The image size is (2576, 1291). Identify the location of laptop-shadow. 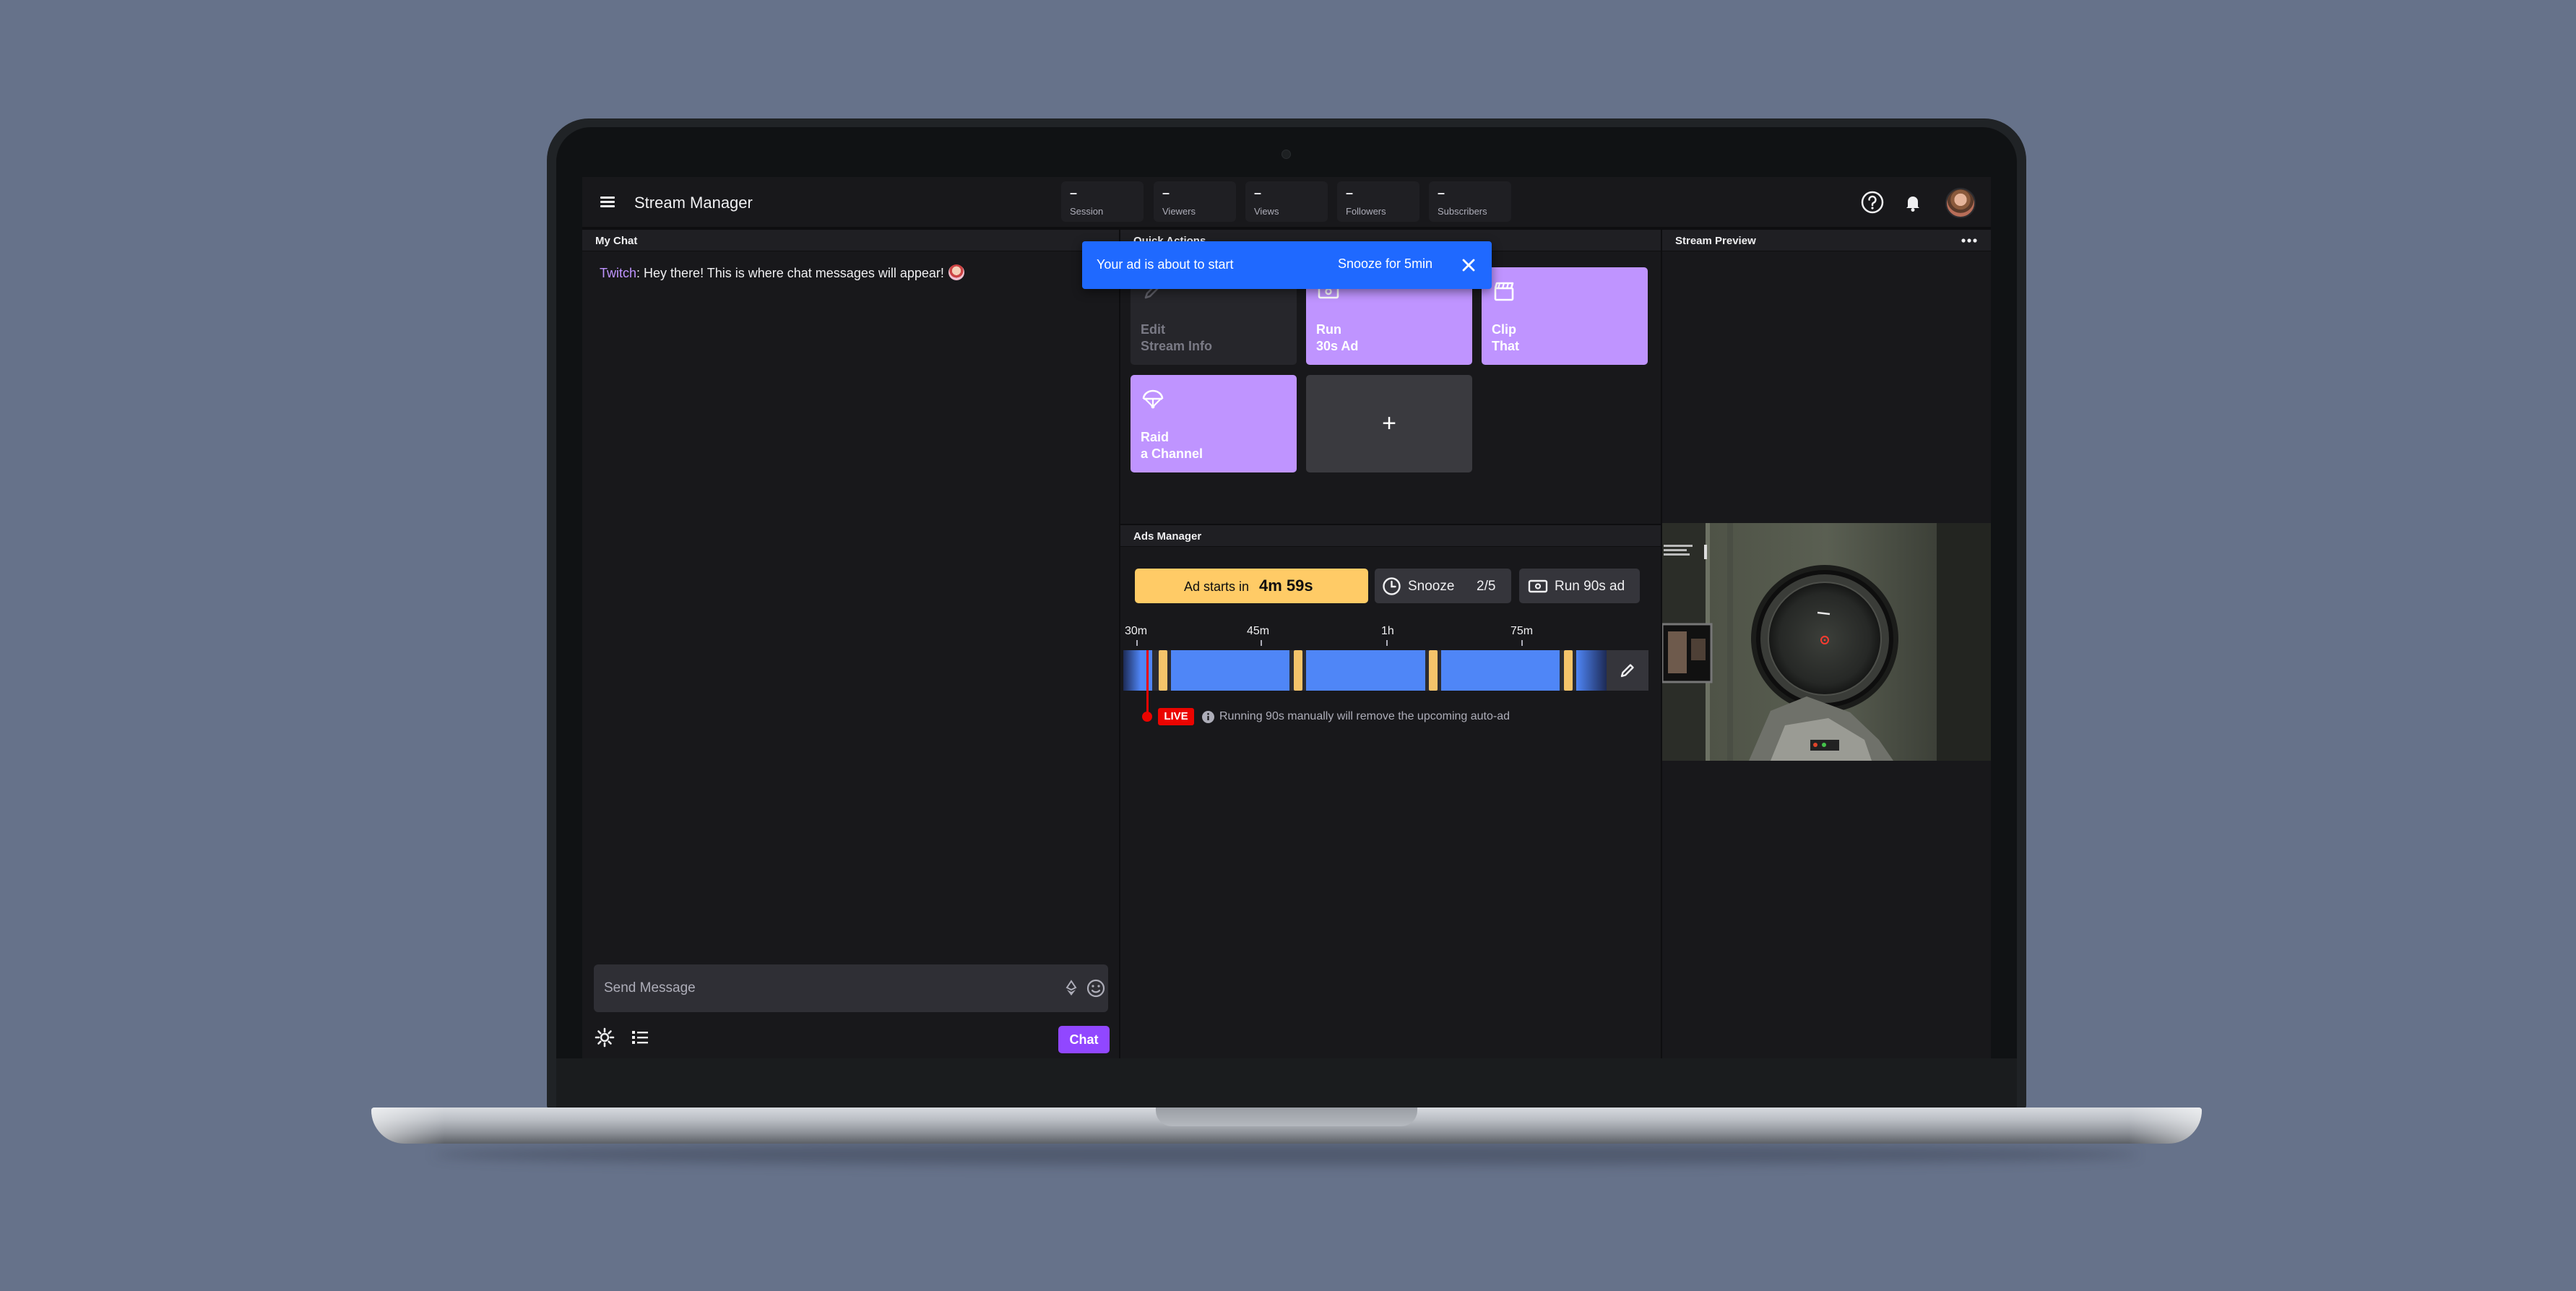
(1285, 1154).